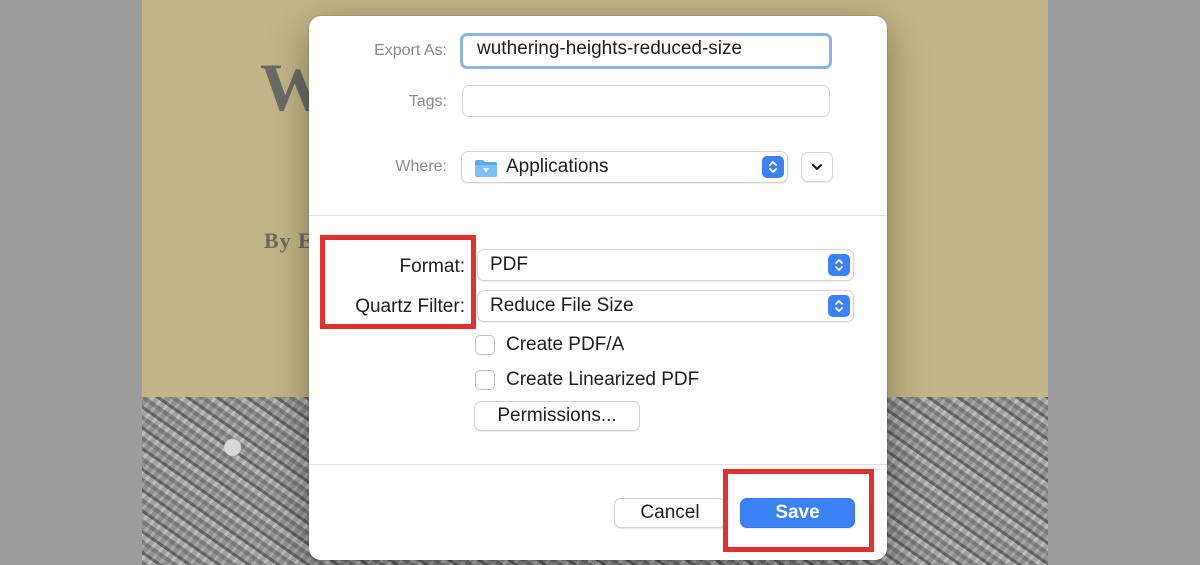 Image resolution: width=1200 pixels, height=565 pixels. Describe the element at coordinates (427, 101) in the screenshot. I see `tags-label: Tags:` at that location.